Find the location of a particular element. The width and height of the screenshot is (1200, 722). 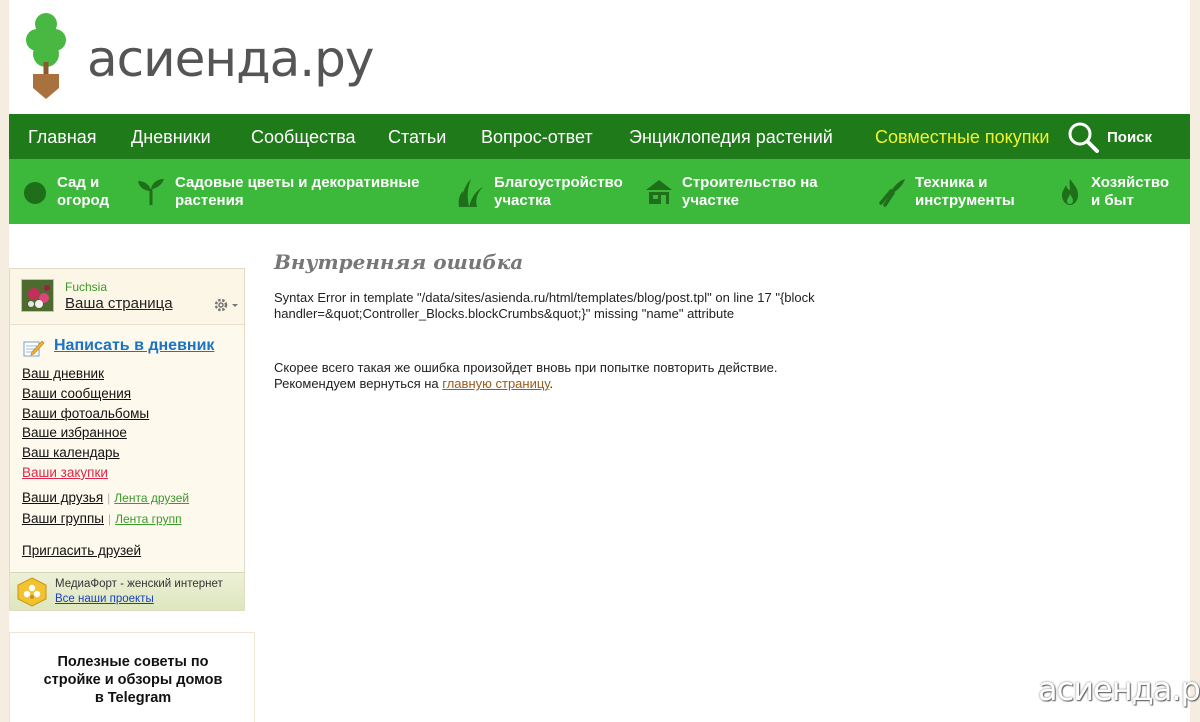

house-icon is located at coordinates (659, 192).